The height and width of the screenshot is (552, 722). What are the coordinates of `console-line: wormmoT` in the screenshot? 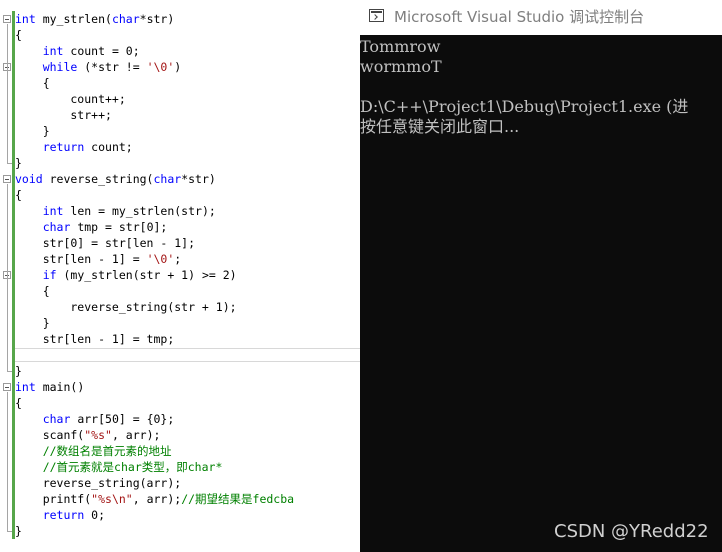 It's located at (401, 66).